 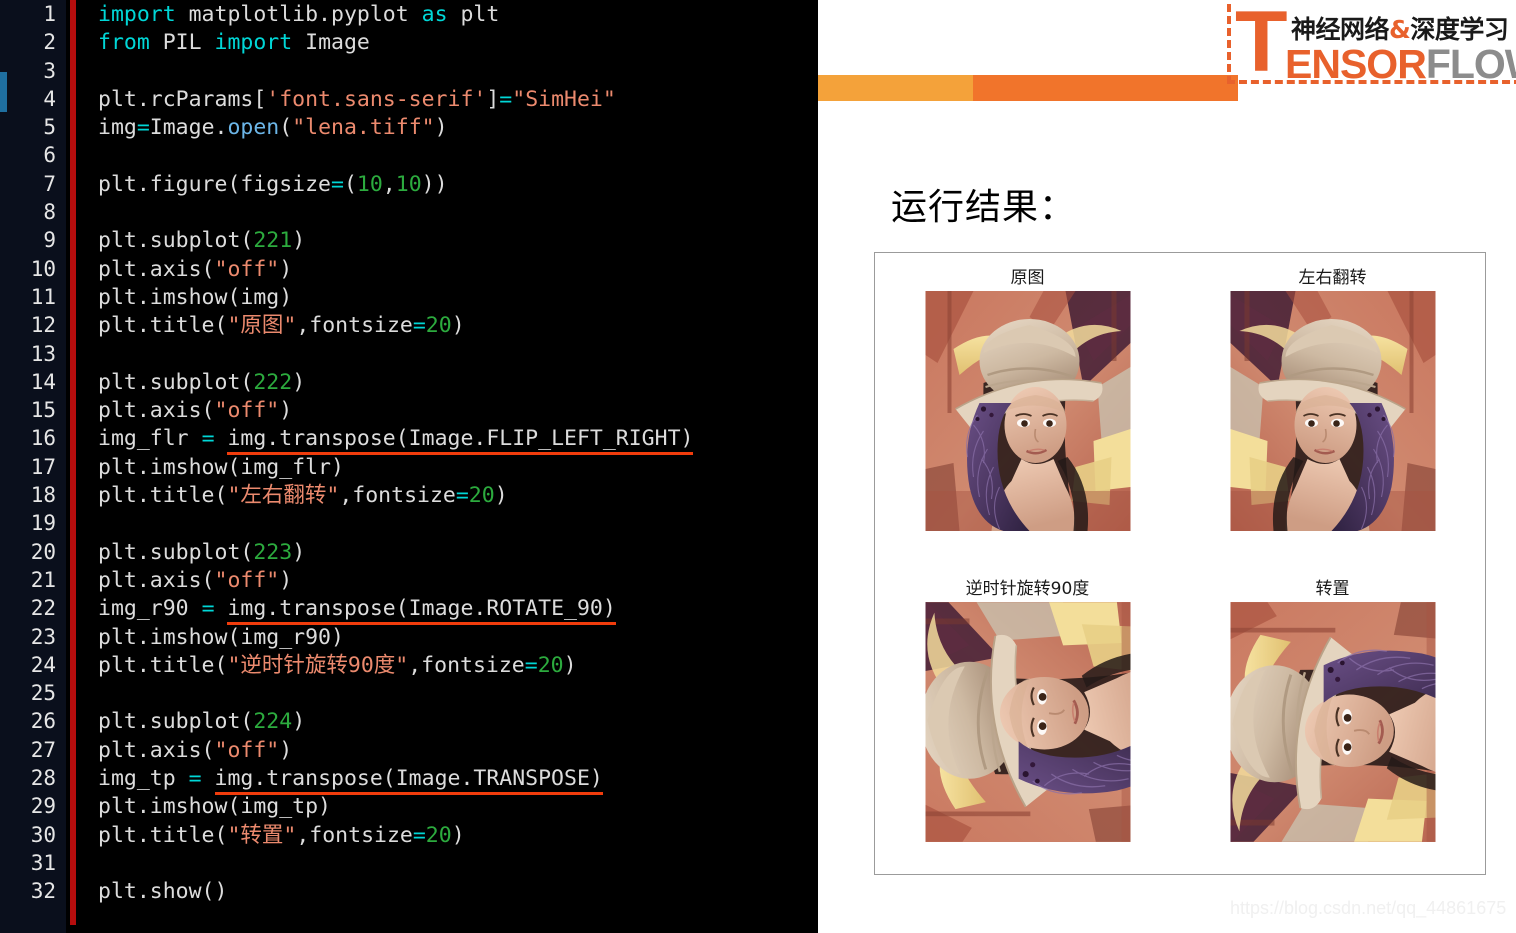 I want to click on code-token: import, so click(x=253, y=43).